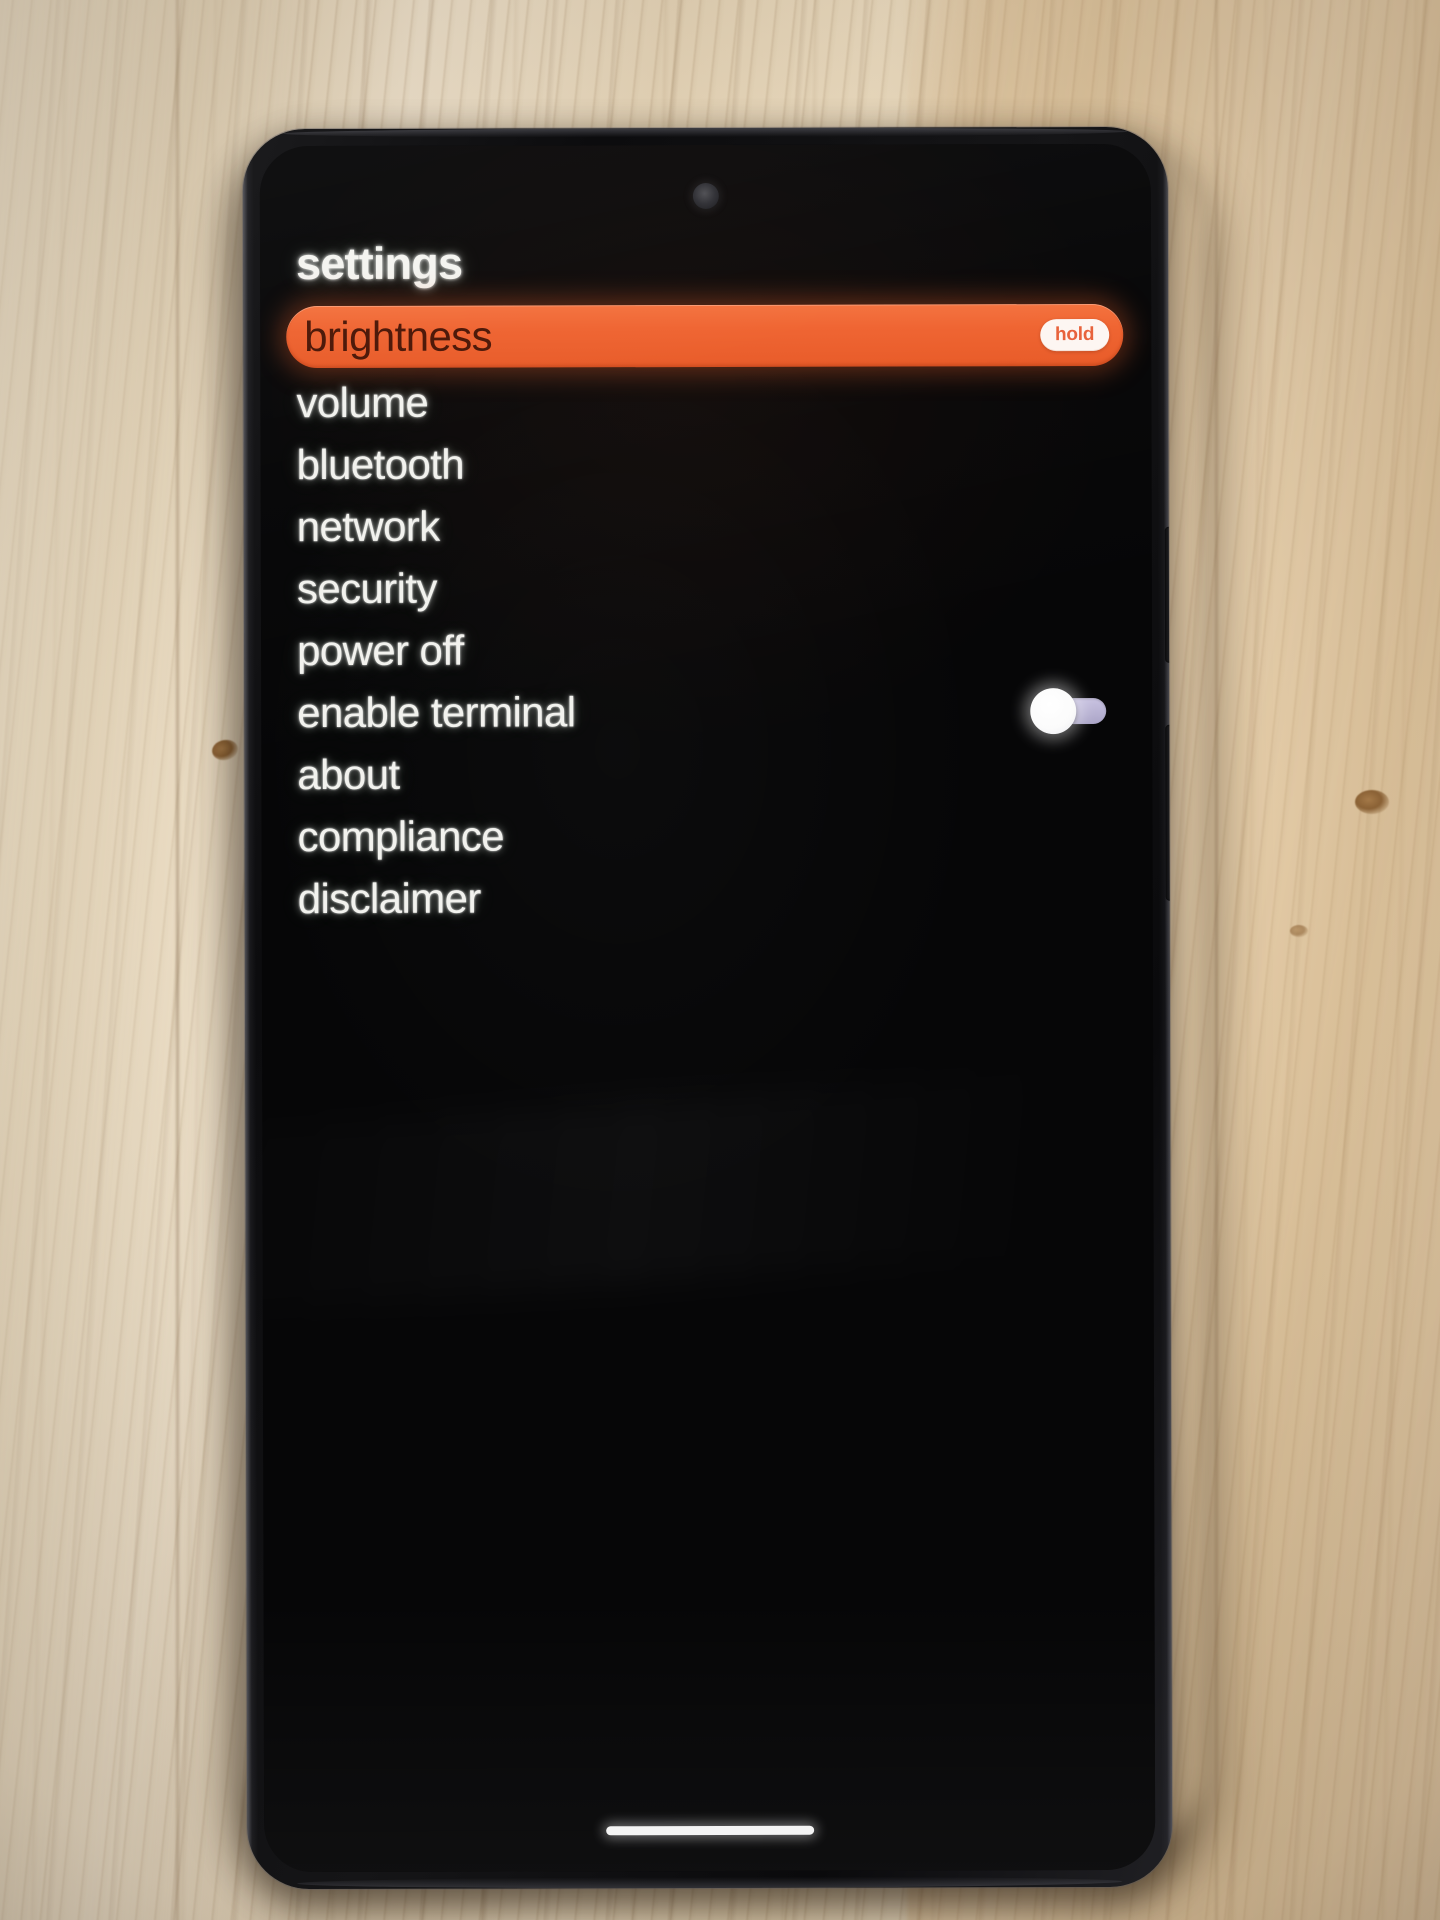  Describe the element at coordinates (707, 1184) in the screenshot. I see `screen-glass-streak` at that location.